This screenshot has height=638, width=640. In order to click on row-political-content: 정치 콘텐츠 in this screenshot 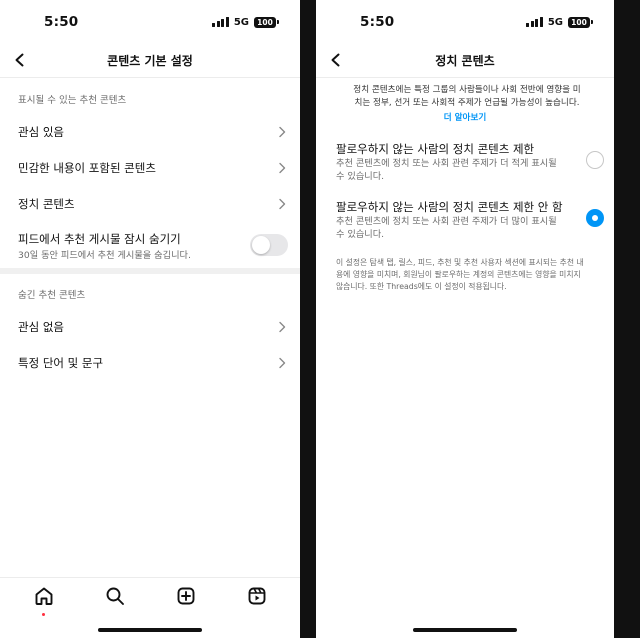, I will do `click(150, 204)`.